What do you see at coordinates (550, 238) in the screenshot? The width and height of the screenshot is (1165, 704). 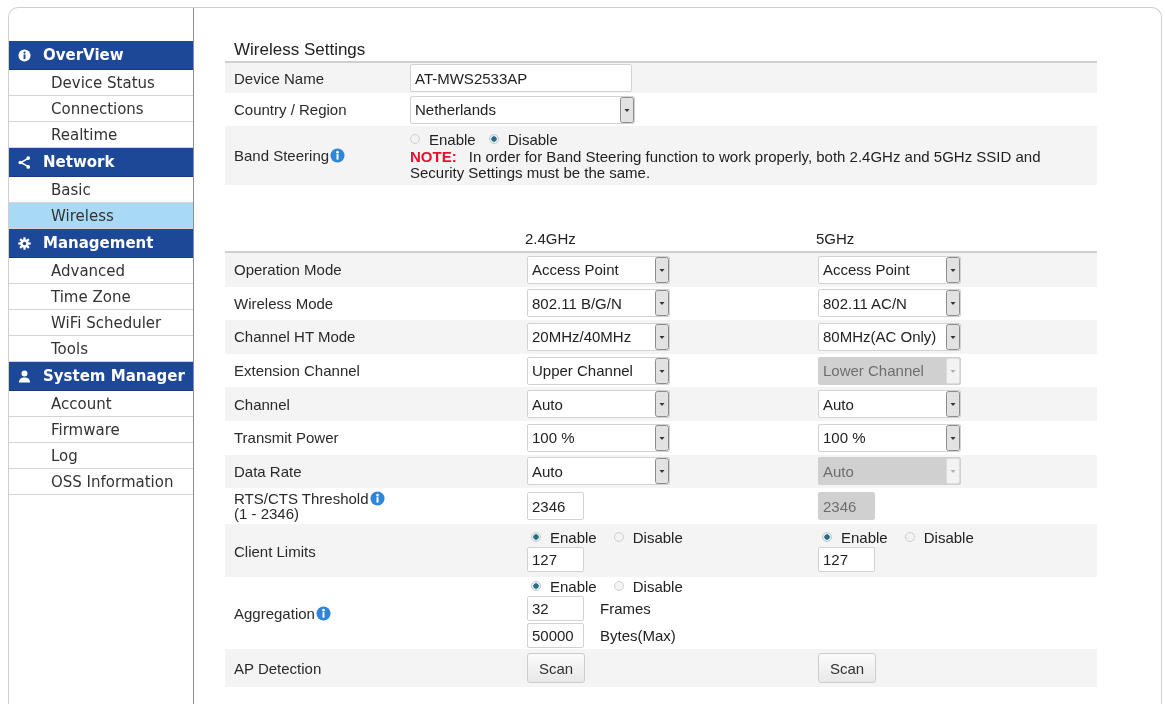 I see `column-header: 2.4GHz` at bounding box center [550, 238].